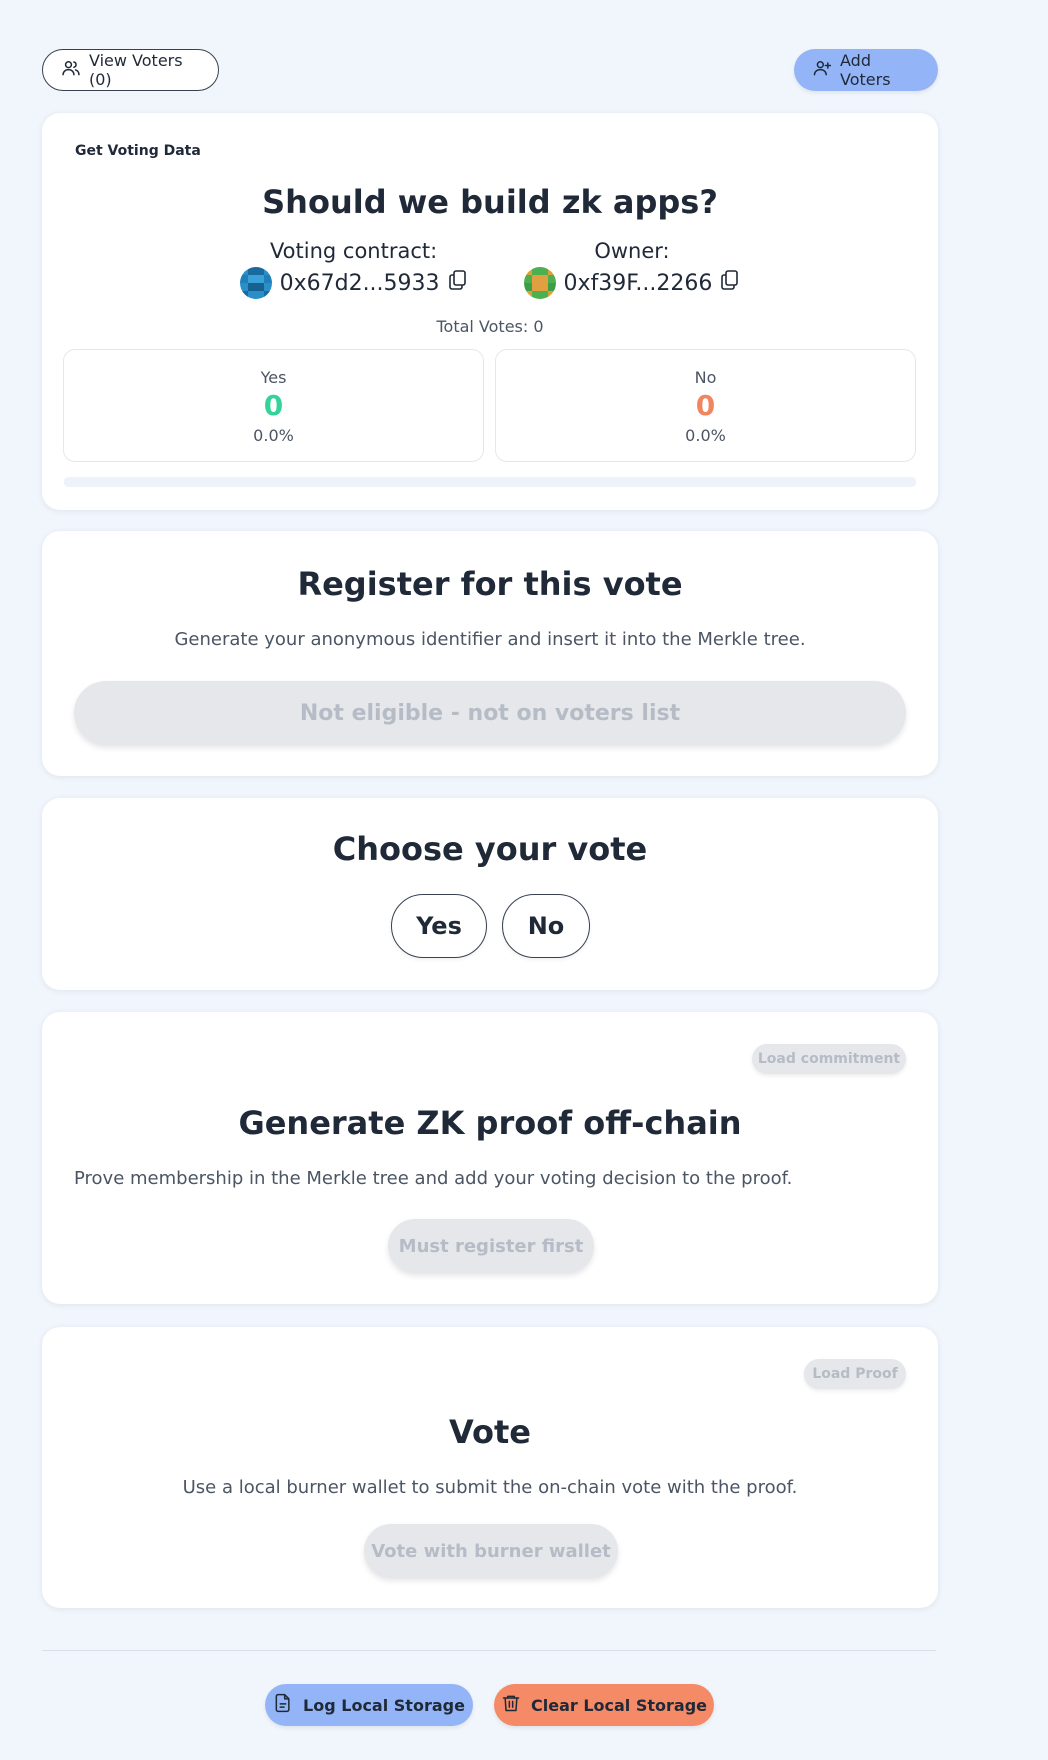 Image resolution: width=1048 pixels, height=1760 pixels. Describe the element at coordinates (491, 1551) in the screenshot. I see `vote-burner-button: Vote with burner wallet` at that location.